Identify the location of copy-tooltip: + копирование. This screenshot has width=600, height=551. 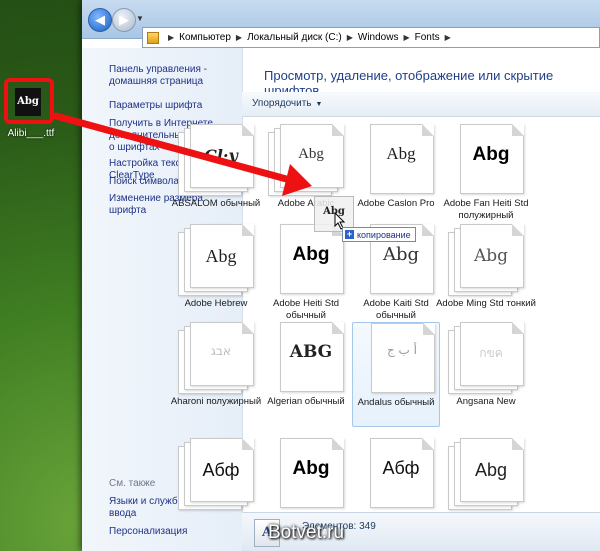
(379, 234).